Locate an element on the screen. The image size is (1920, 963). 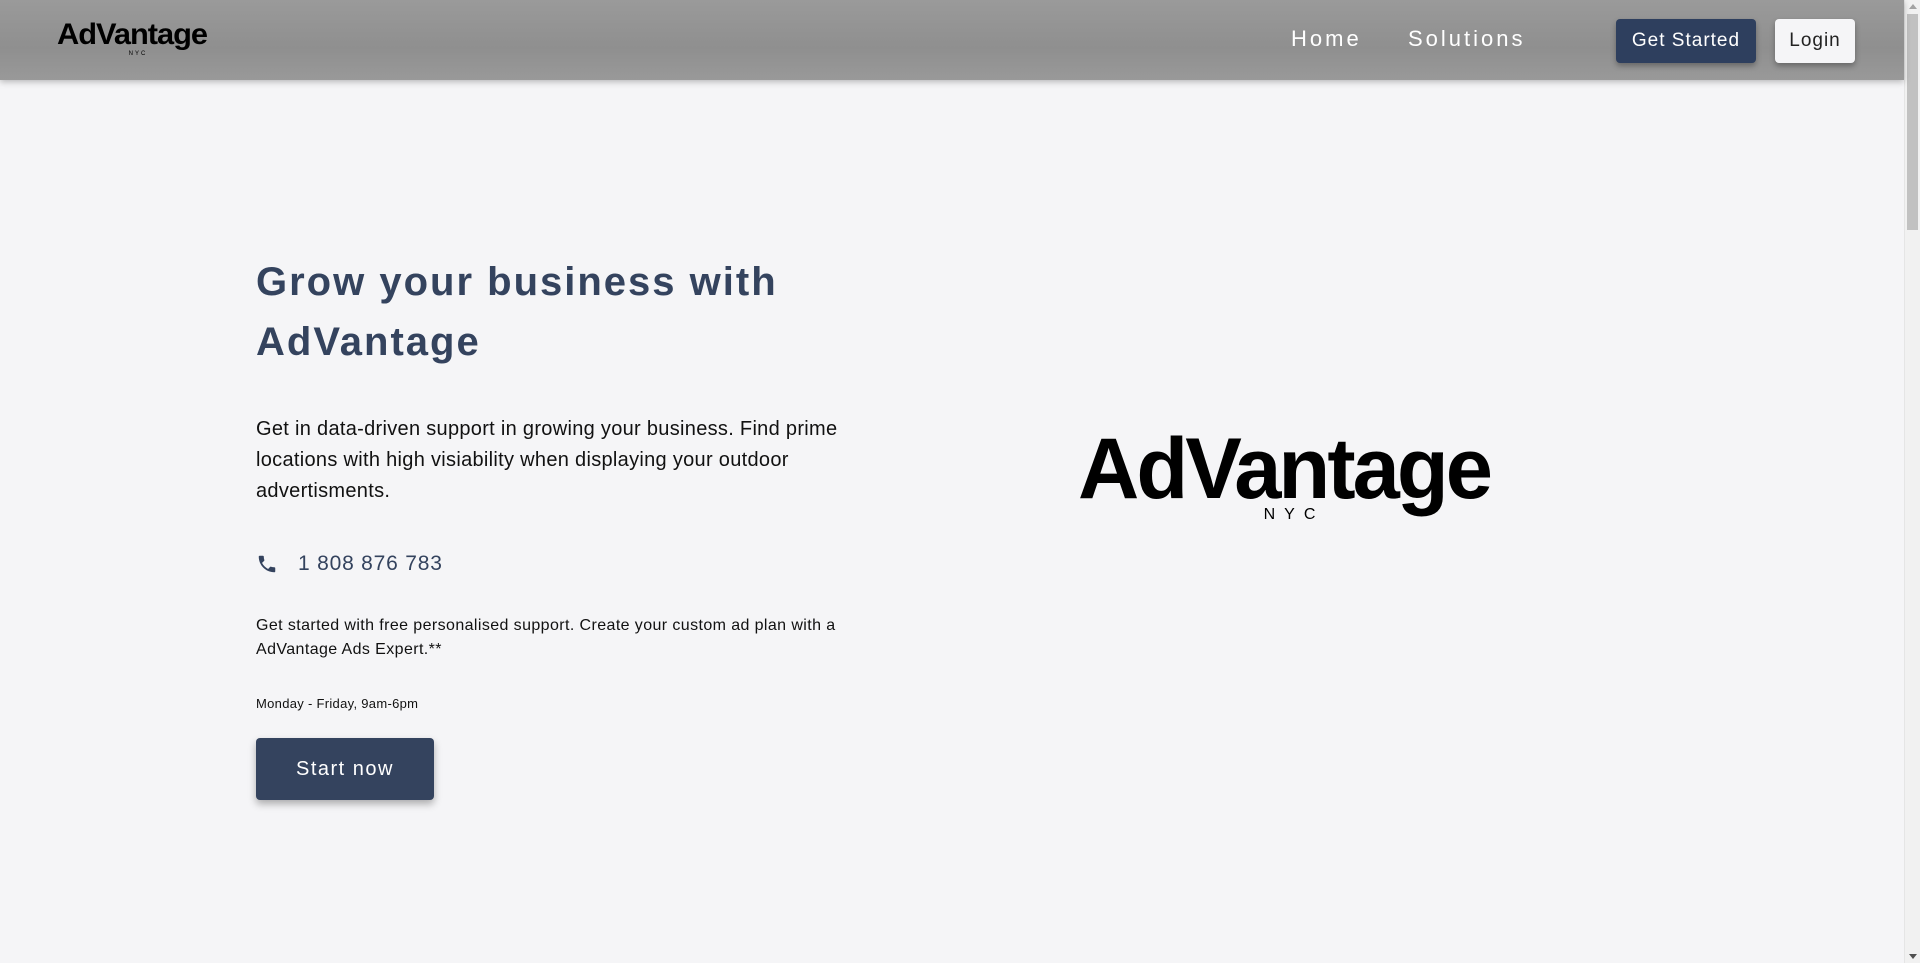
hero-title: Grow your business with AdVantage is located at coordinates (517, 312).